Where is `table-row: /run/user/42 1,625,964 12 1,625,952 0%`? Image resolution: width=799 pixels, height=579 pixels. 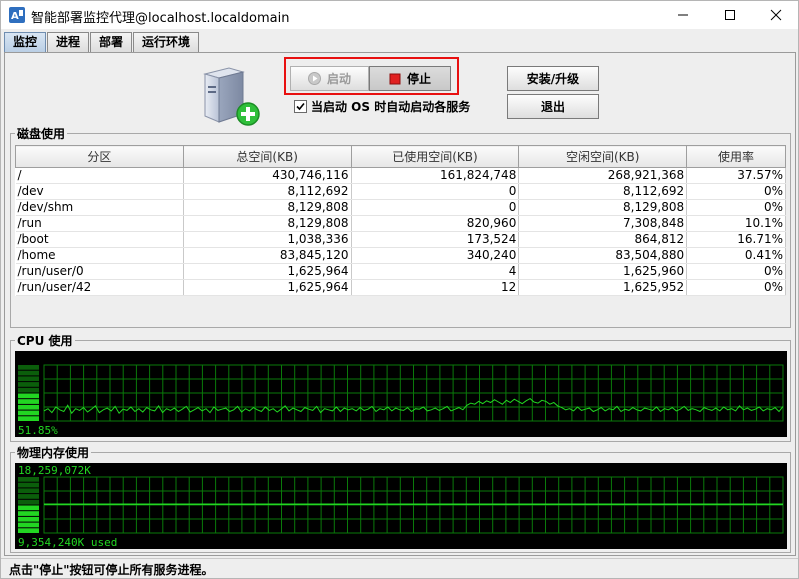
table-row: /run/user/42 1,625,964 12 1,625,952 0% is located at coordinates (400, 287).